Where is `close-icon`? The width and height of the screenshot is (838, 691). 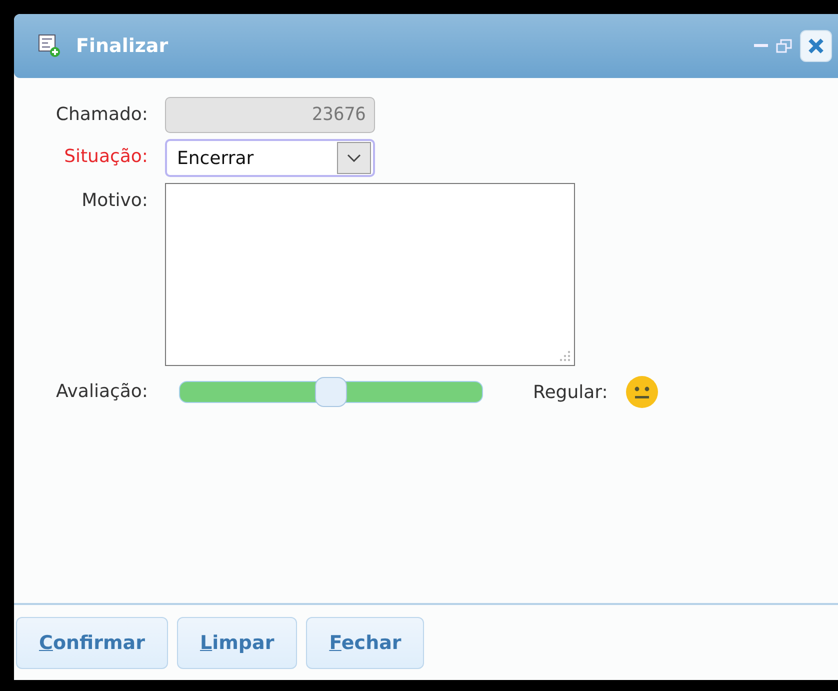 close-icon is located at coordinates (816, 46).